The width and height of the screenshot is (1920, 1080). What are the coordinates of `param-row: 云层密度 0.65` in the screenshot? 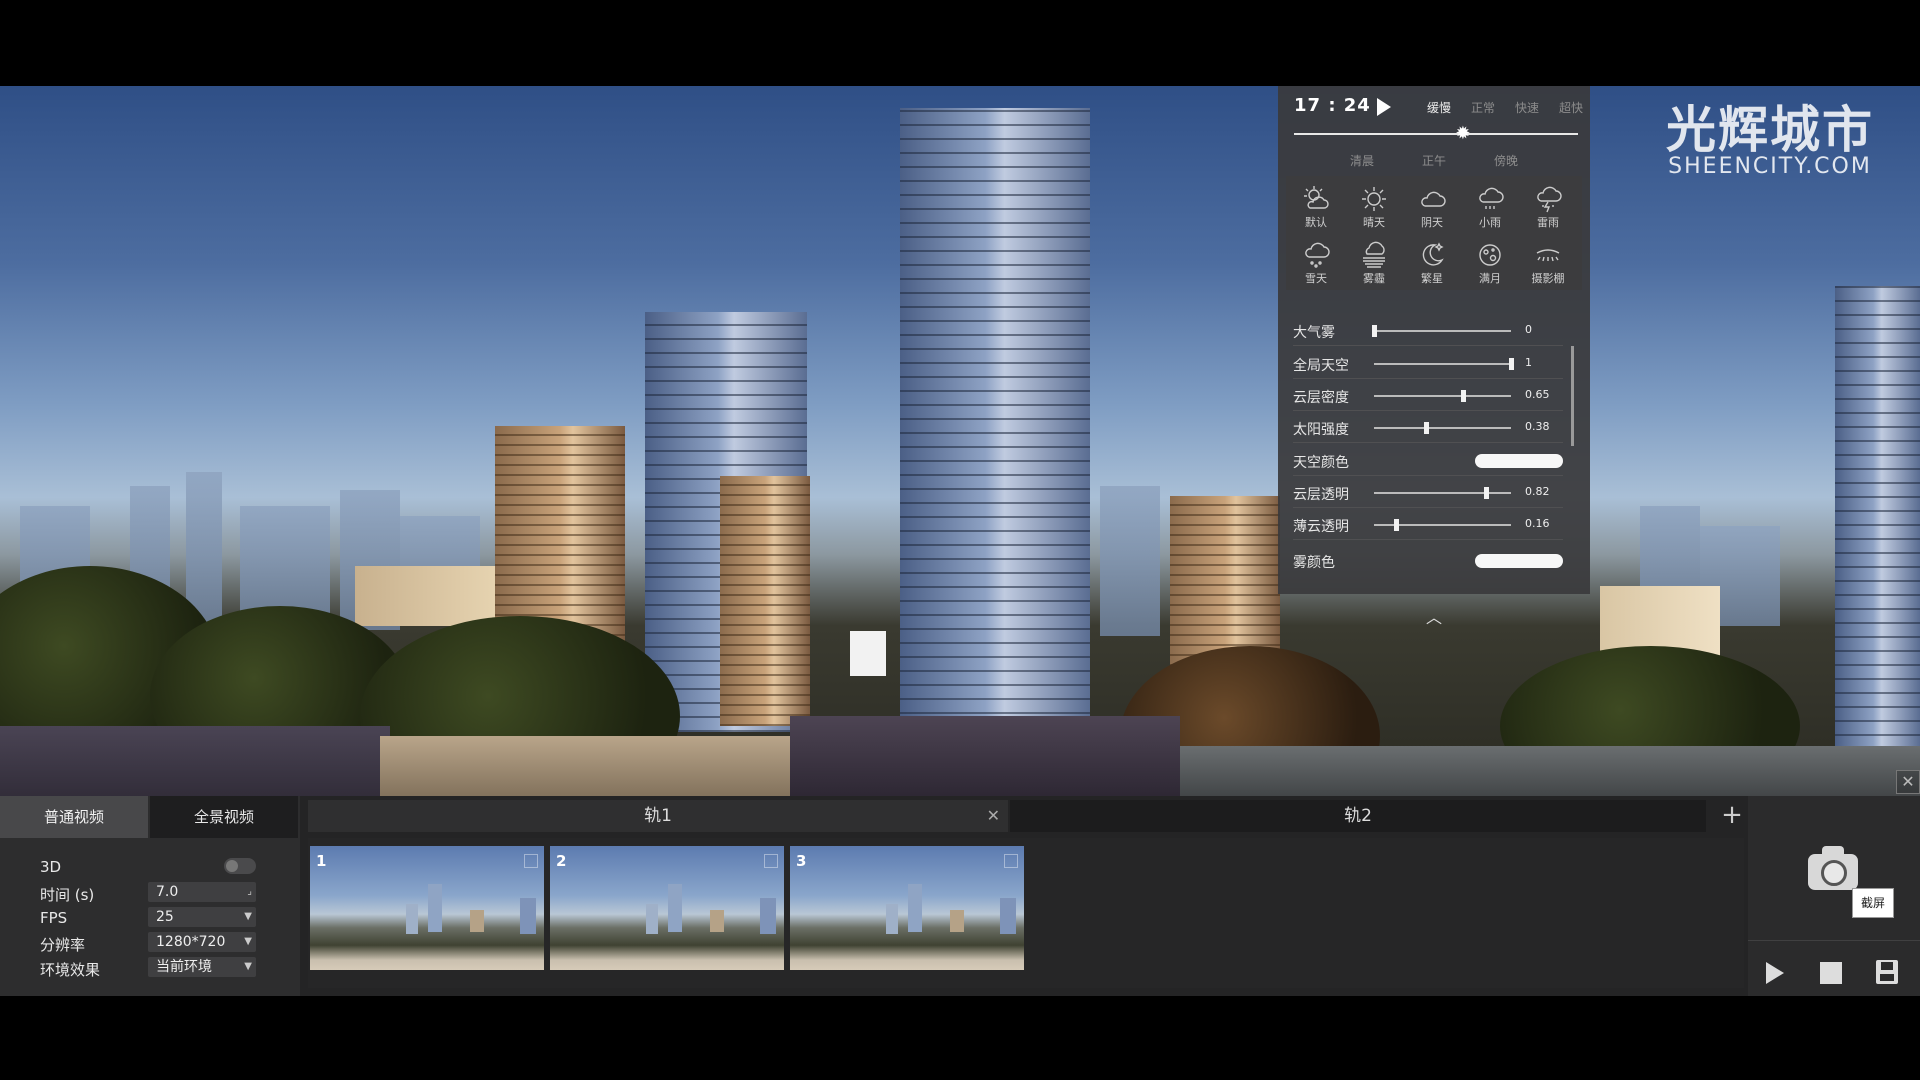 It's located at (1433, 395).